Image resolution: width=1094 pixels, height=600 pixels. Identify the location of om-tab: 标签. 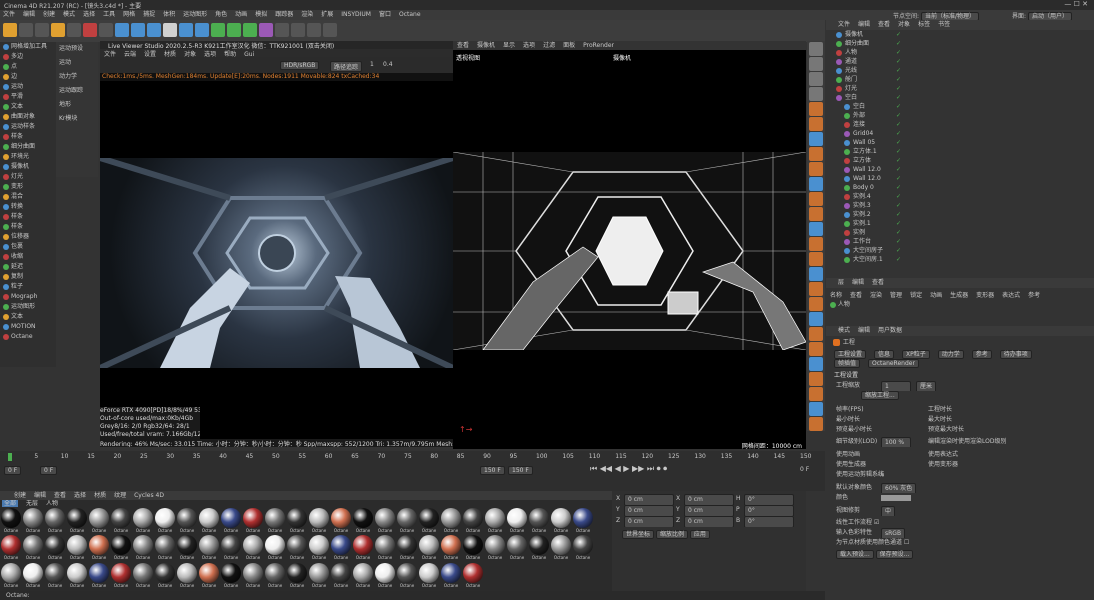
(924, 24).